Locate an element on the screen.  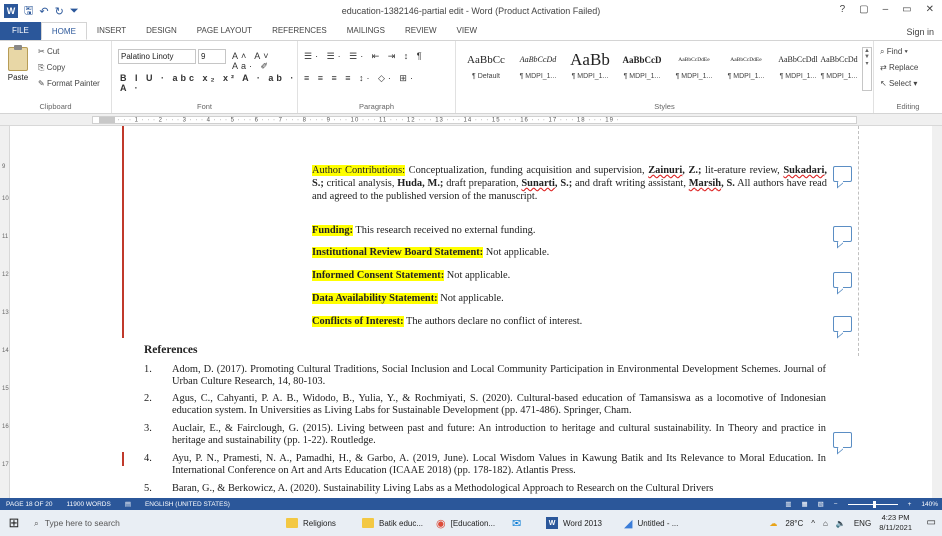
network-icon: ⌂ is located at coordinates (825, 523).